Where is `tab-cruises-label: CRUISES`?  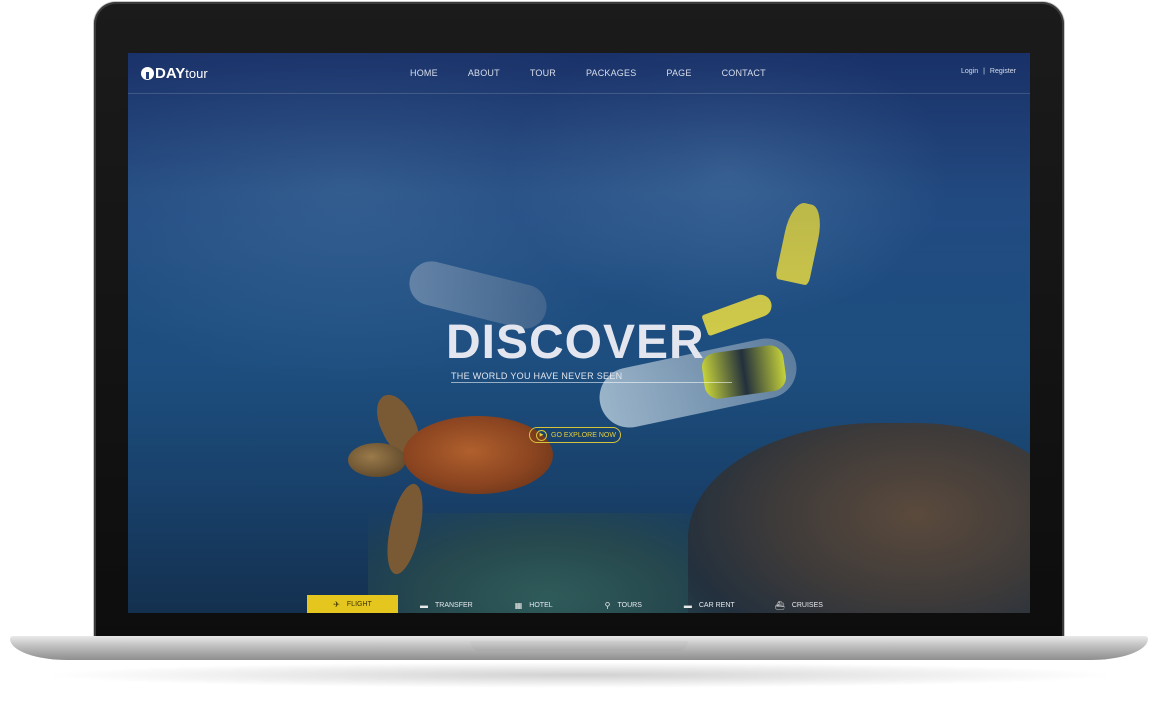 tab-cruises-label: CRUISES is located at coordinates (807, 605).